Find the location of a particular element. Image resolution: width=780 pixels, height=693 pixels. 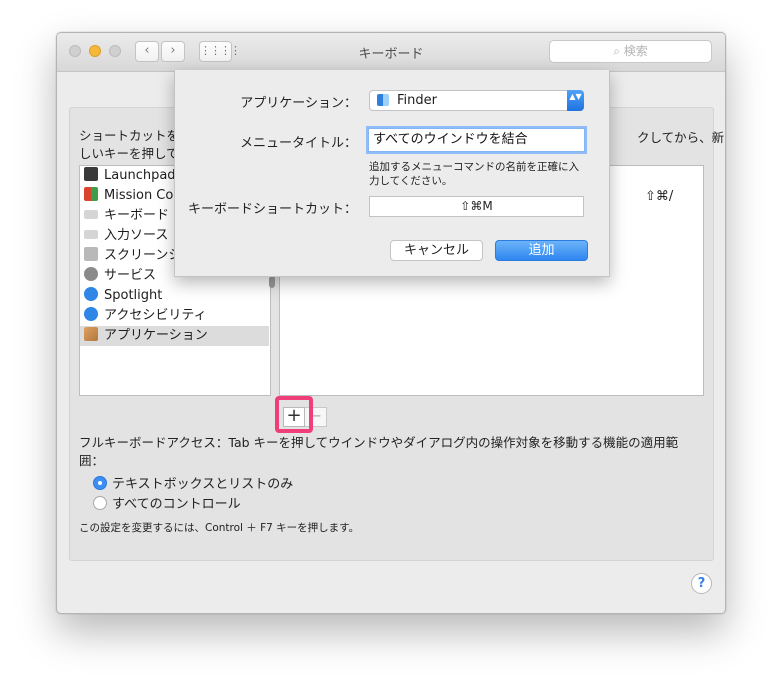

screenshot-icon is located at coordinates (91, 254).